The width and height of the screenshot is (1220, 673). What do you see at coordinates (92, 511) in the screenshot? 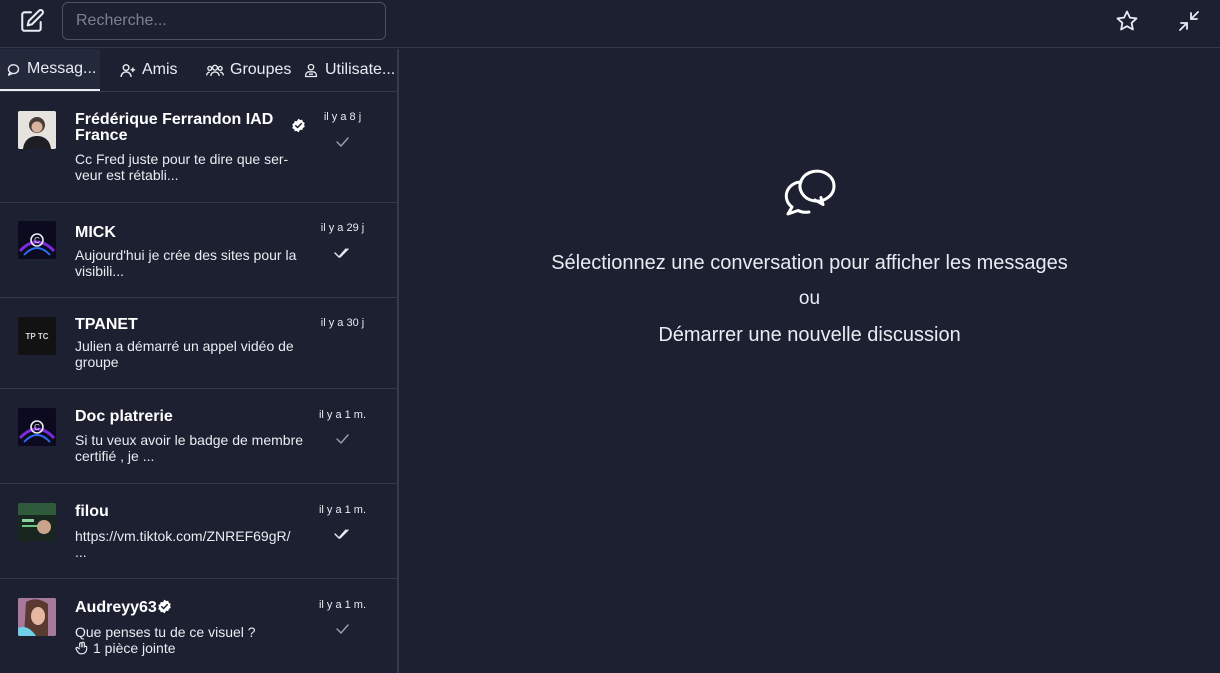
I see `contact-name: filou` at bounding box center [92, 511].